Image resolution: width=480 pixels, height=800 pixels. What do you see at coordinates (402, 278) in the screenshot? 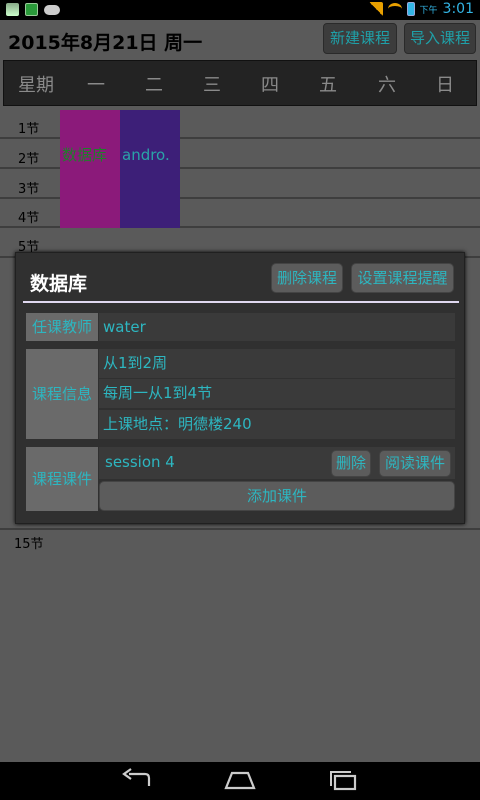
I see `set-reminder-button: 设置课程提醒` at bounding box center [402, 278].